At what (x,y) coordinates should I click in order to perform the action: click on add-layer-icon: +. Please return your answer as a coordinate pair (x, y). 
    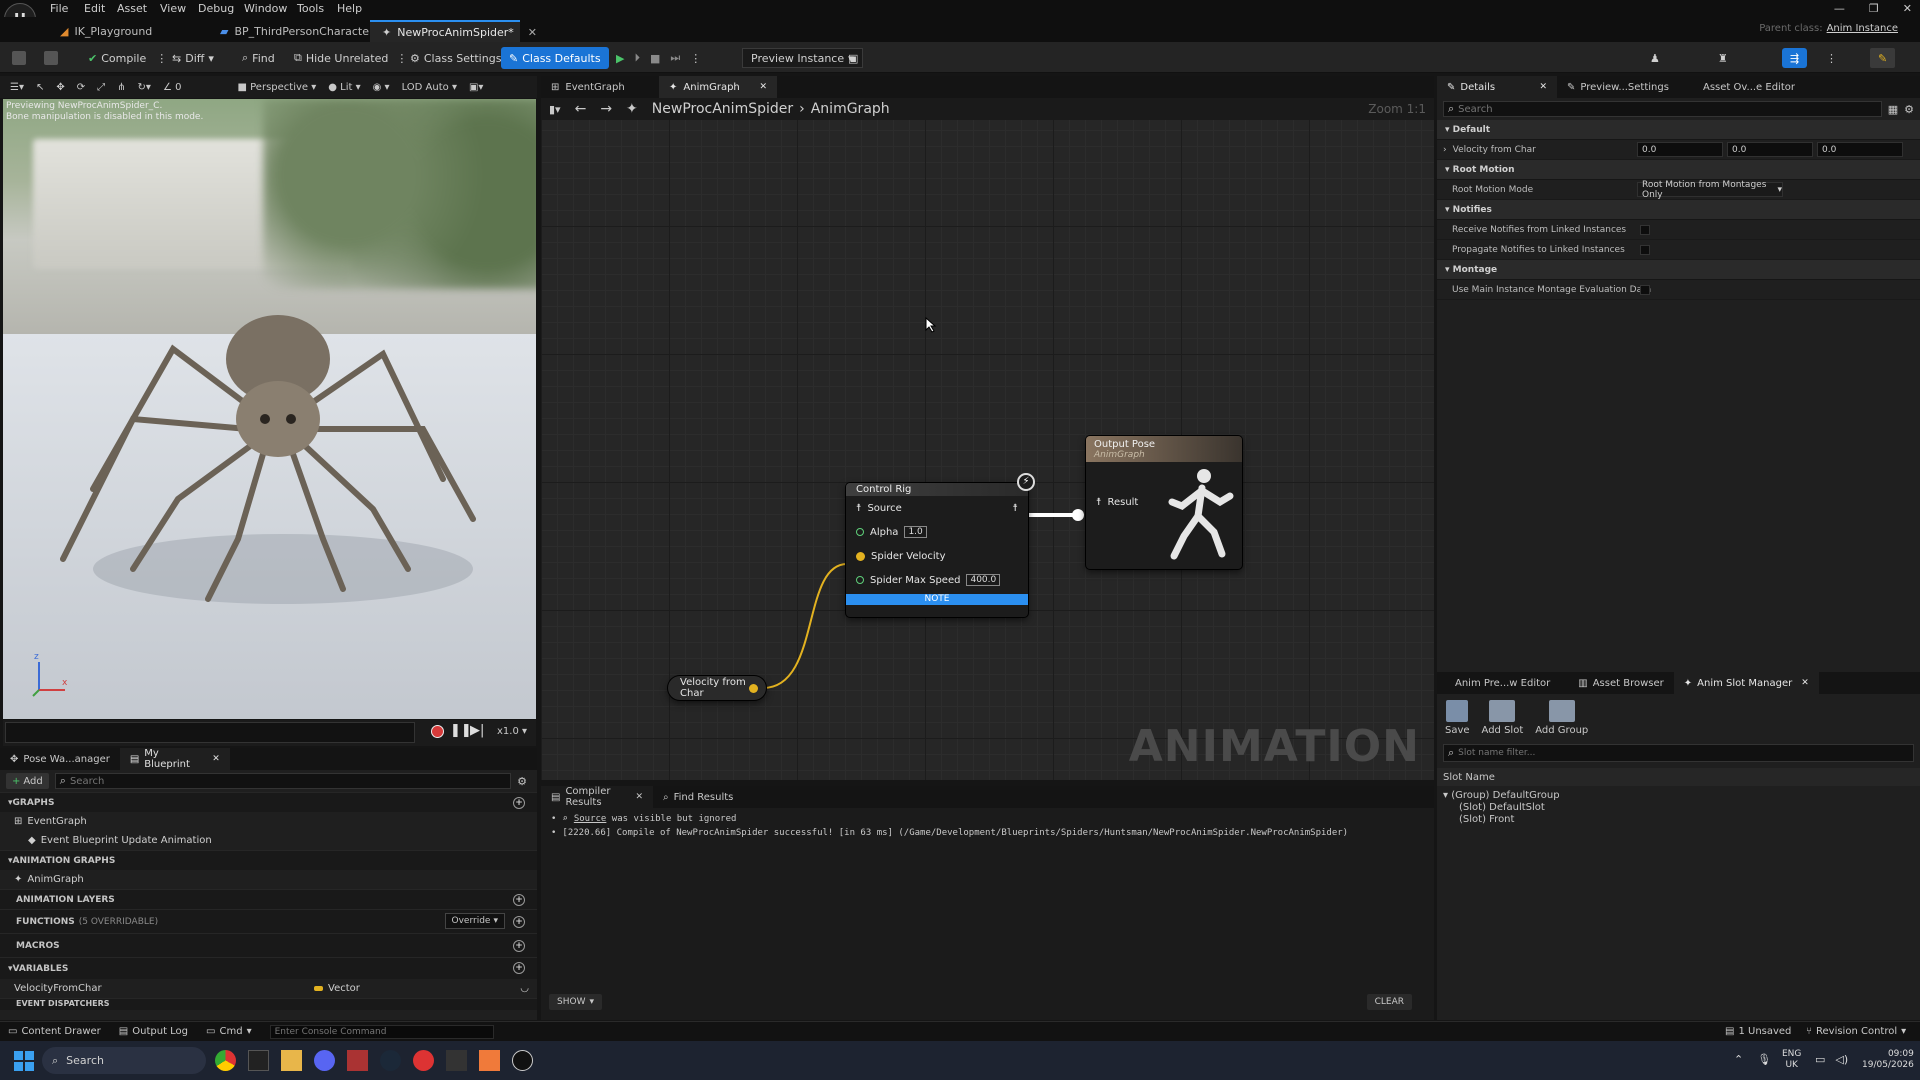
    Looking at the image, I should click on (519, 900).